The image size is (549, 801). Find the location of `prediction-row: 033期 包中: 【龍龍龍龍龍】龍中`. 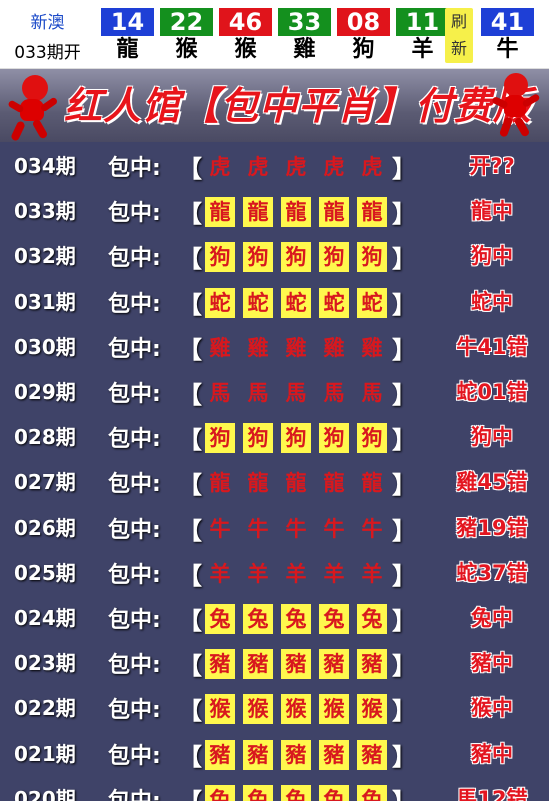

prediction-row: 033期 包中: 【龍龍龍龍龍】龍中 is located at coordinates (274, 211).